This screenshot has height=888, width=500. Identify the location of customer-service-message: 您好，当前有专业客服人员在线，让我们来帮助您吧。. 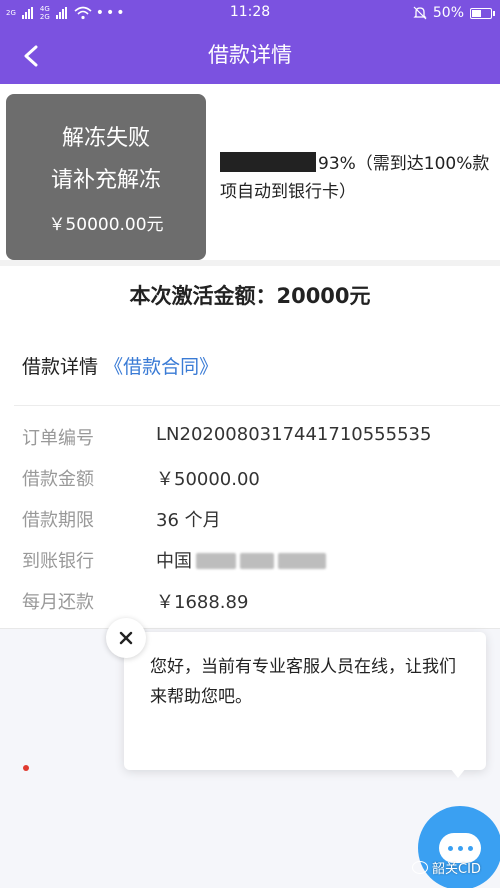
(303, 682).